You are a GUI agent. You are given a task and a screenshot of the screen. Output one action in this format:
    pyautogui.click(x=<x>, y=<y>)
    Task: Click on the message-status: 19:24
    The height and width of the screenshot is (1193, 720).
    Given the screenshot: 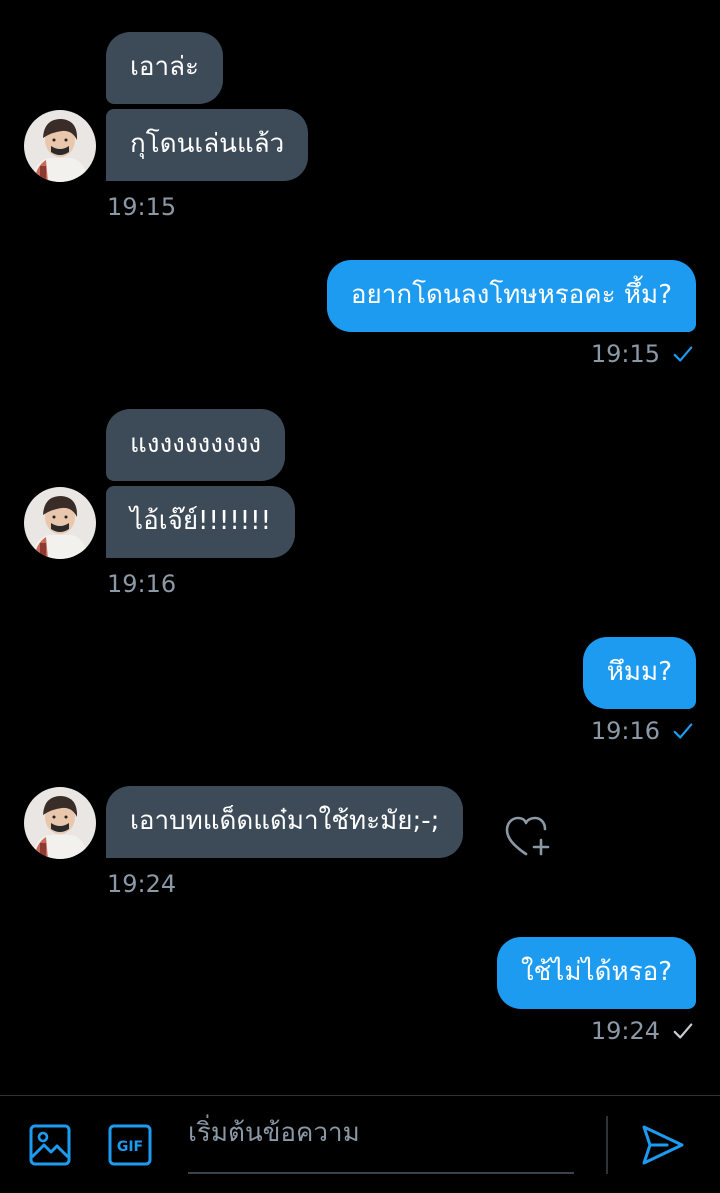 What is the action you would take?
    pyautogui.click(x=642, y=1031)
    